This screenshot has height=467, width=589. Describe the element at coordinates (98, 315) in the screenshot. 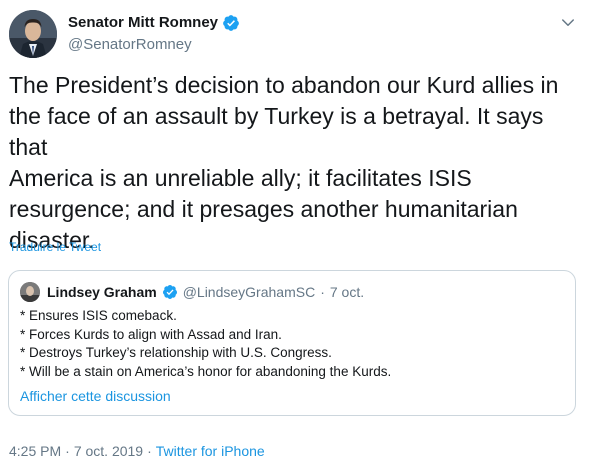

I see `quoted-text-line: * Ensures ISIS comeback.` at that location.